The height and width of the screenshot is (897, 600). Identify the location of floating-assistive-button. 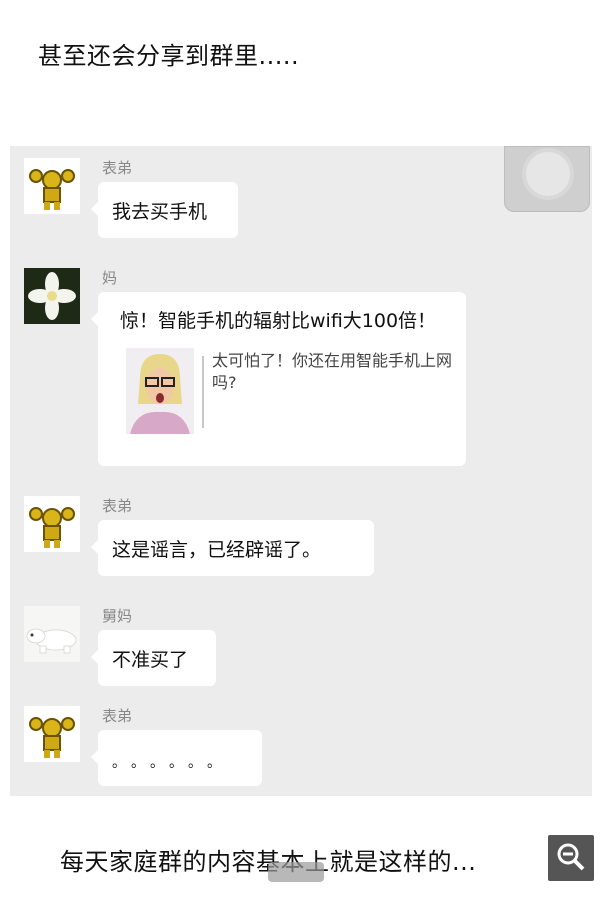
(547, 179).